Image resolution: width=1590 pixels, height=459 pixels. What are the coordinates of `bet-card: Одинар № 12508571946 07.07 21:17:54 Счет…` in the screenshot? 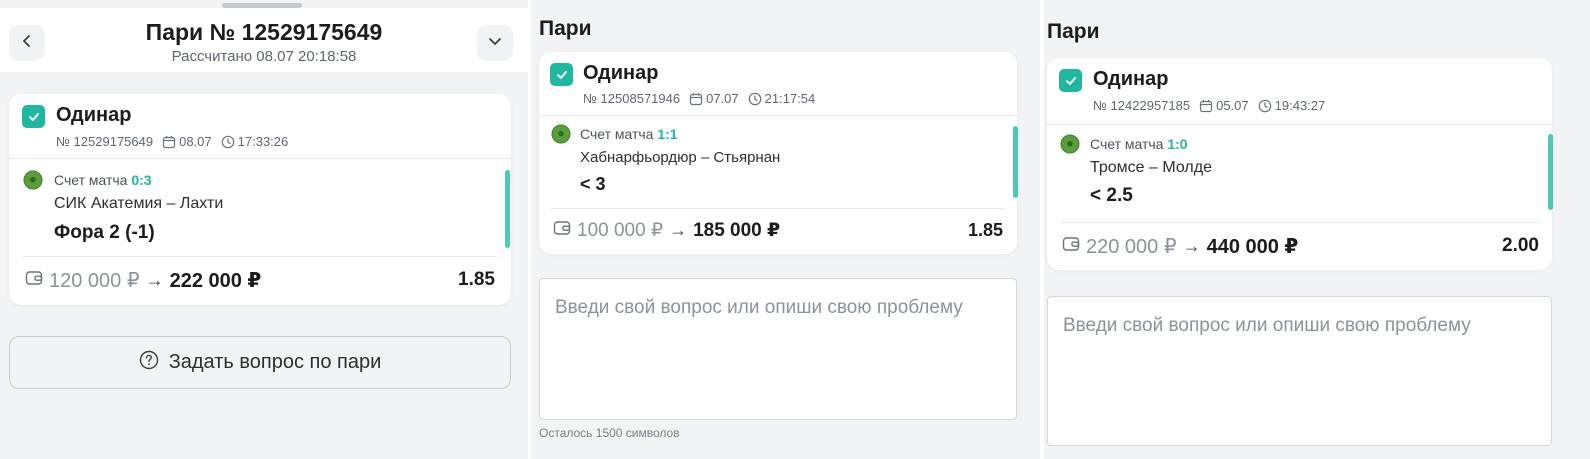 It's located at (778, 153).